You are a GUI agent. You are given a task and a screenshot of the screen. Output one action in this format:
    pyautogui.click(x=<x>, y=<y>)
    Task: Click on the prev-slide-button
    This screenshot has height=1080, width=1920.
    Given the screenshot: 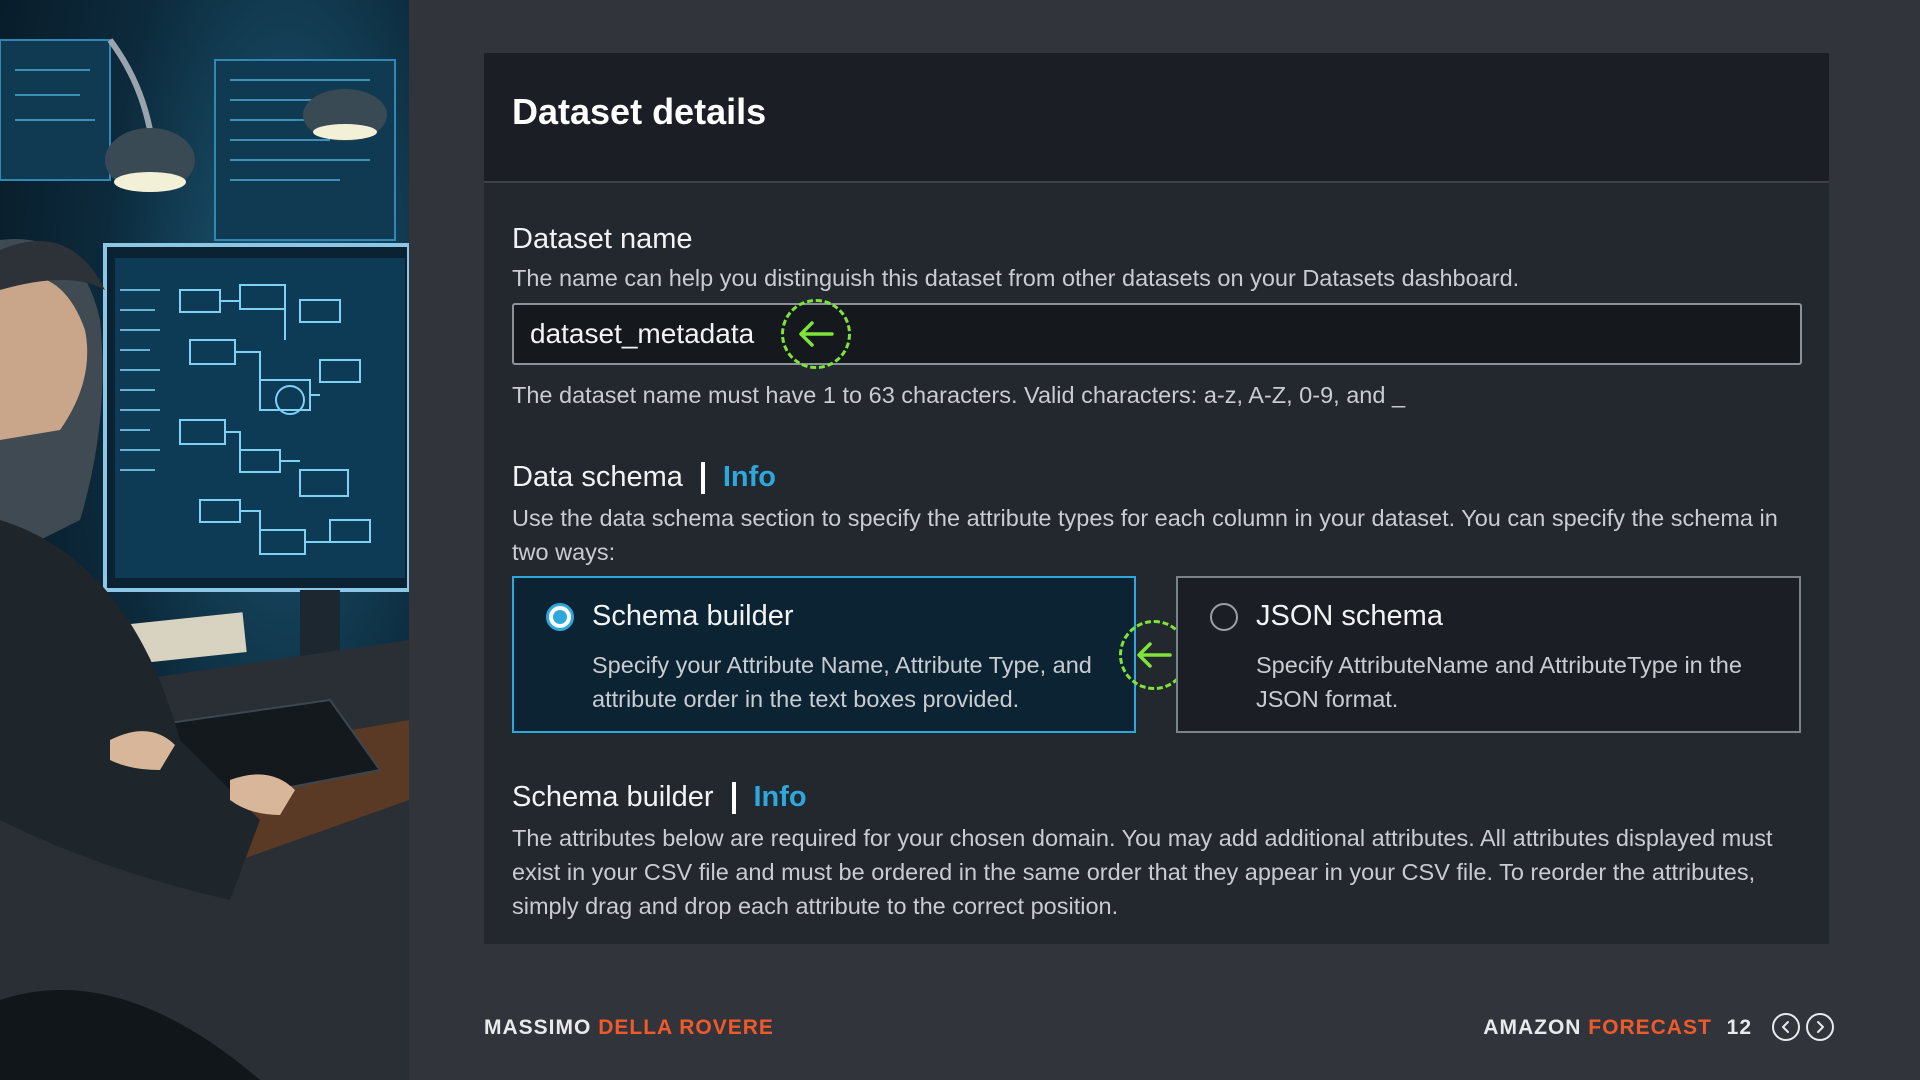 What is the action you would take?
    pyautogui.click(x=1786, y=1027)
    